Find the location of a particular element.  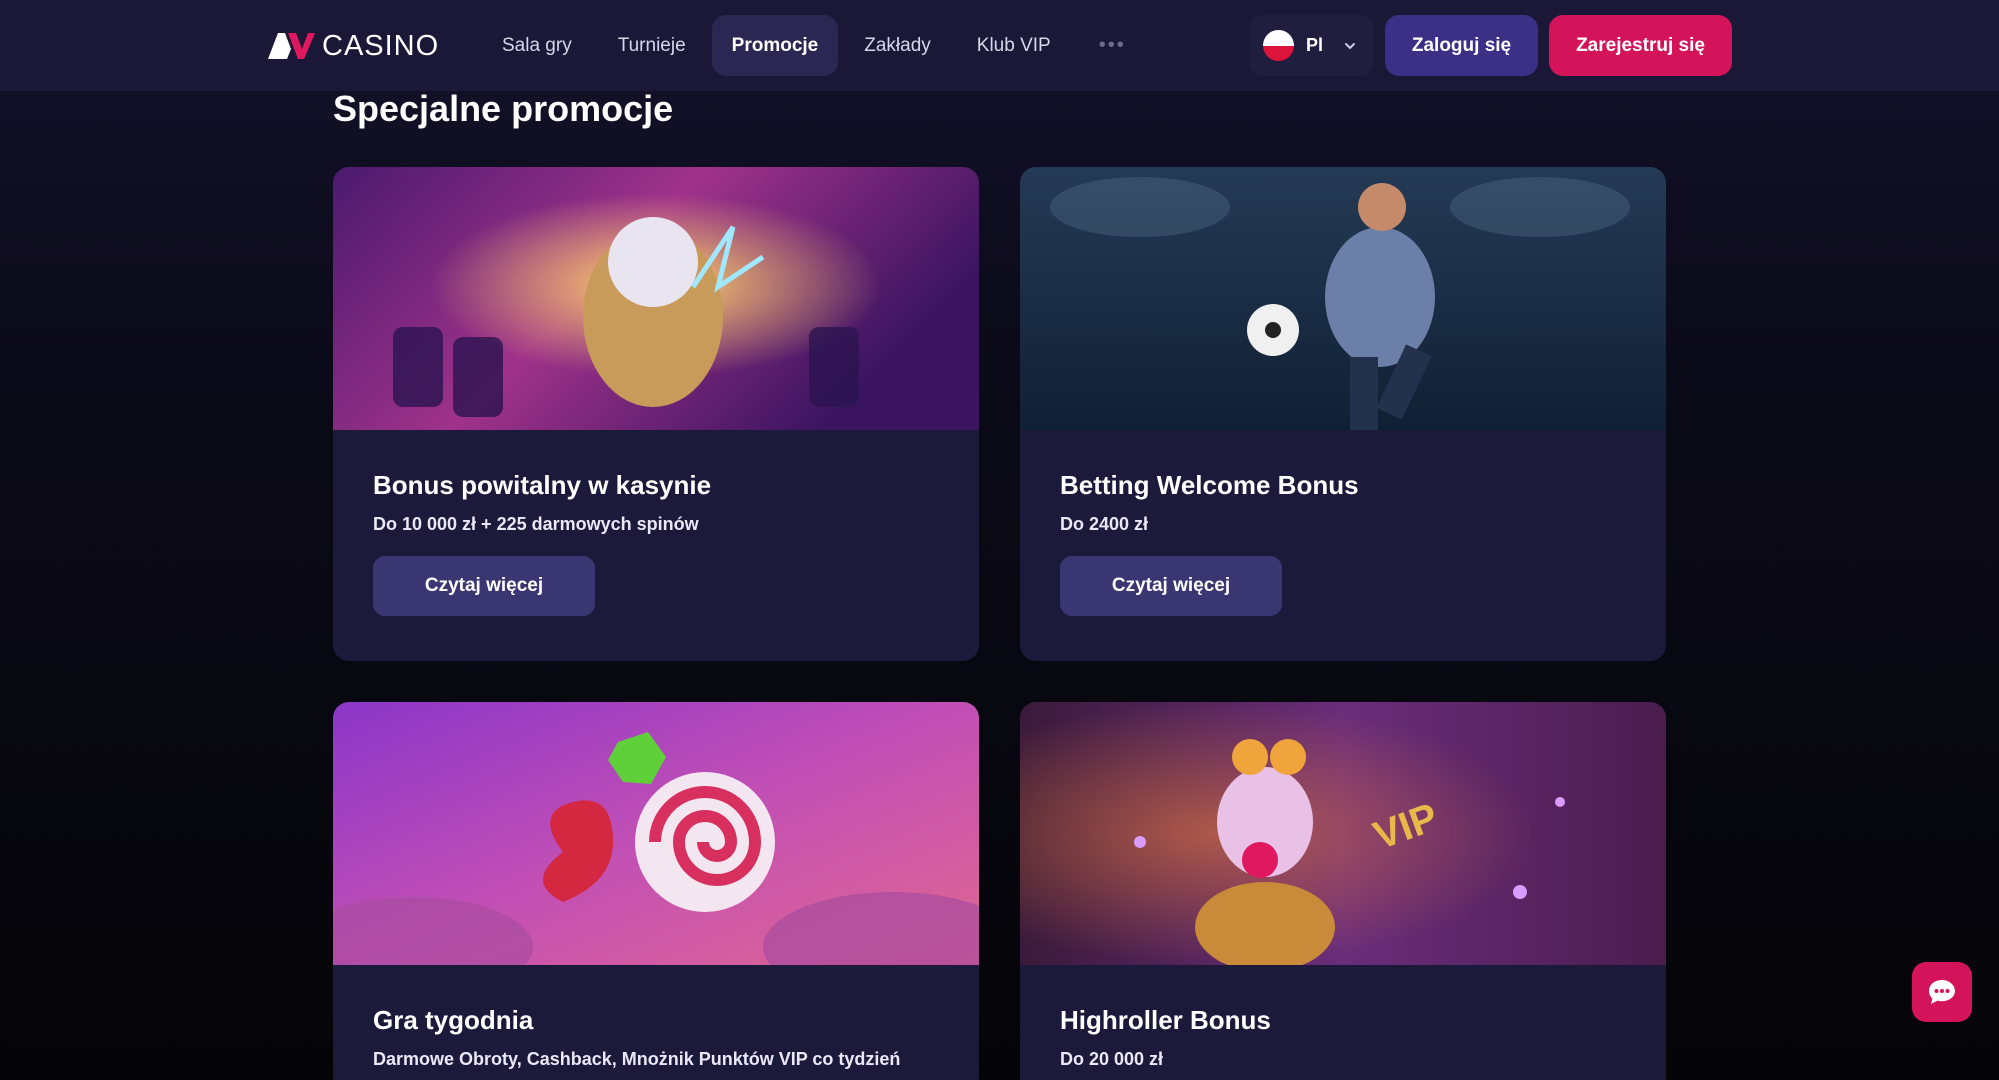

language-selector: Pl is located at coordinates (1311, 45).